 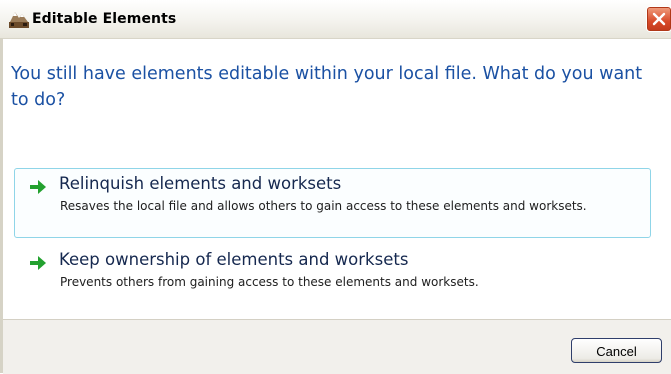 What do you see at coordinates (19, 19) in the screenshot?
I see `app-logo-icon` at bounding box center [19, 19].